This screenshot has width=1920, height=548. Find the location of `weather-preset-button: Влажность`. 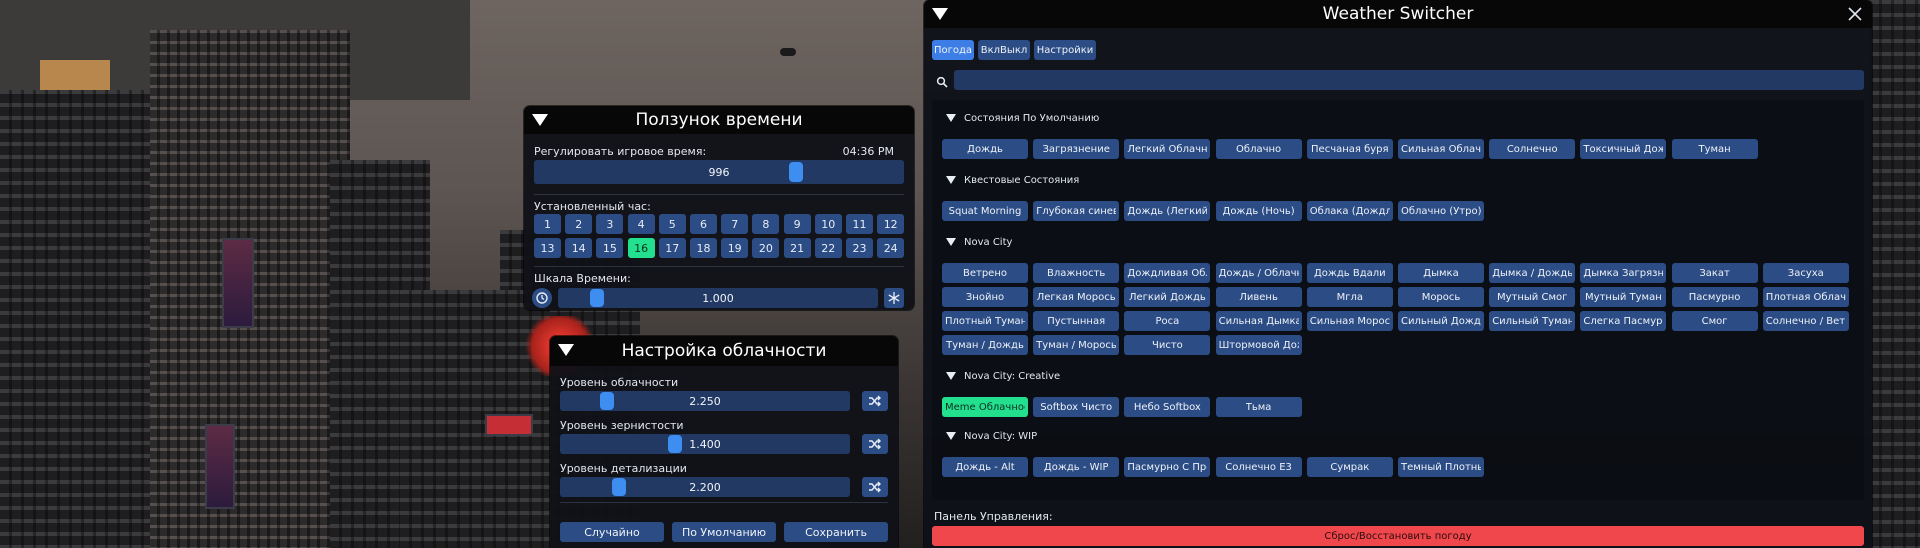

weather-preset-button: Влажность is located at coordinates (1076, 273).